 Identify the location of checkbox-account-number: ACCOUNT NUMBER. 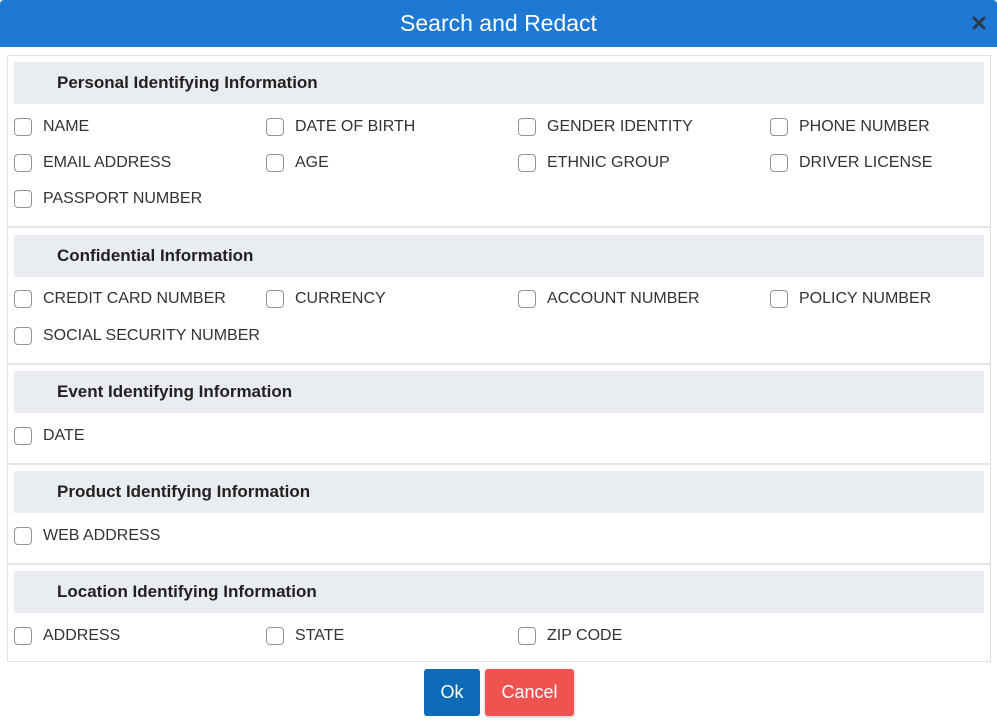
(609, 299).